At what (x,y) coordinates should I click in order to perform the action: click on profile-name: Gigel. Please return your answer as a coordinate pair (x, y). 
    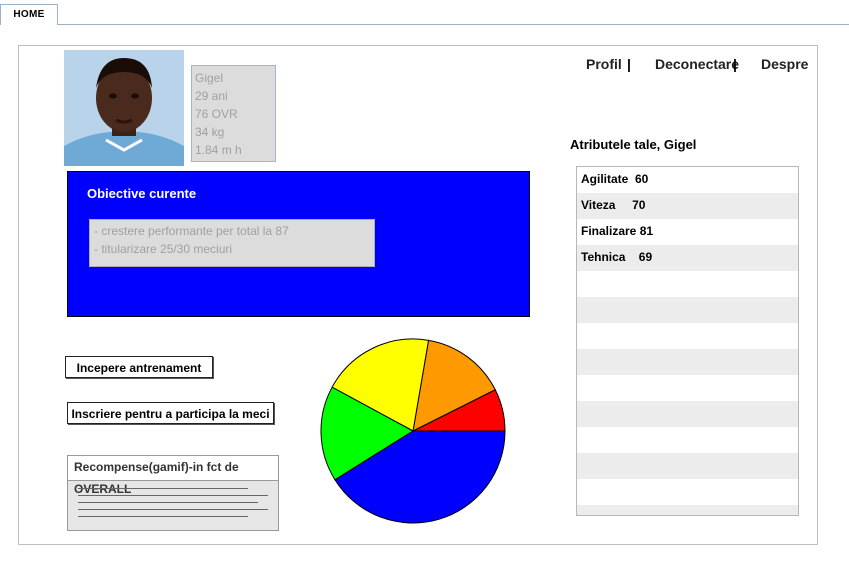
    Looking at the image, I should click on (209, 78).